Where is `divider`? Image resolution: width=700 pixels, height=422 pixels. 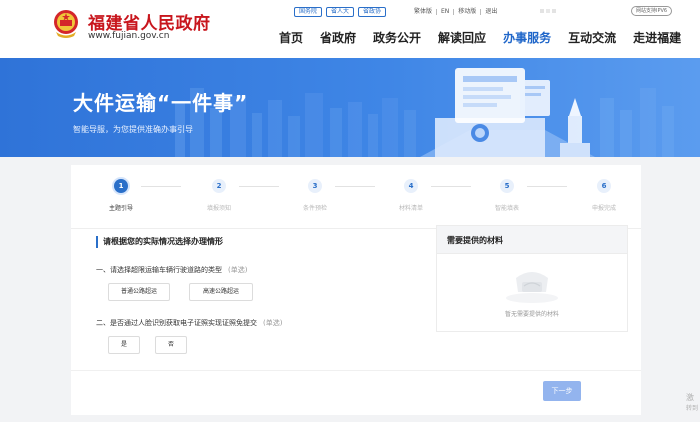
divider is located at coordinates (356, 370).